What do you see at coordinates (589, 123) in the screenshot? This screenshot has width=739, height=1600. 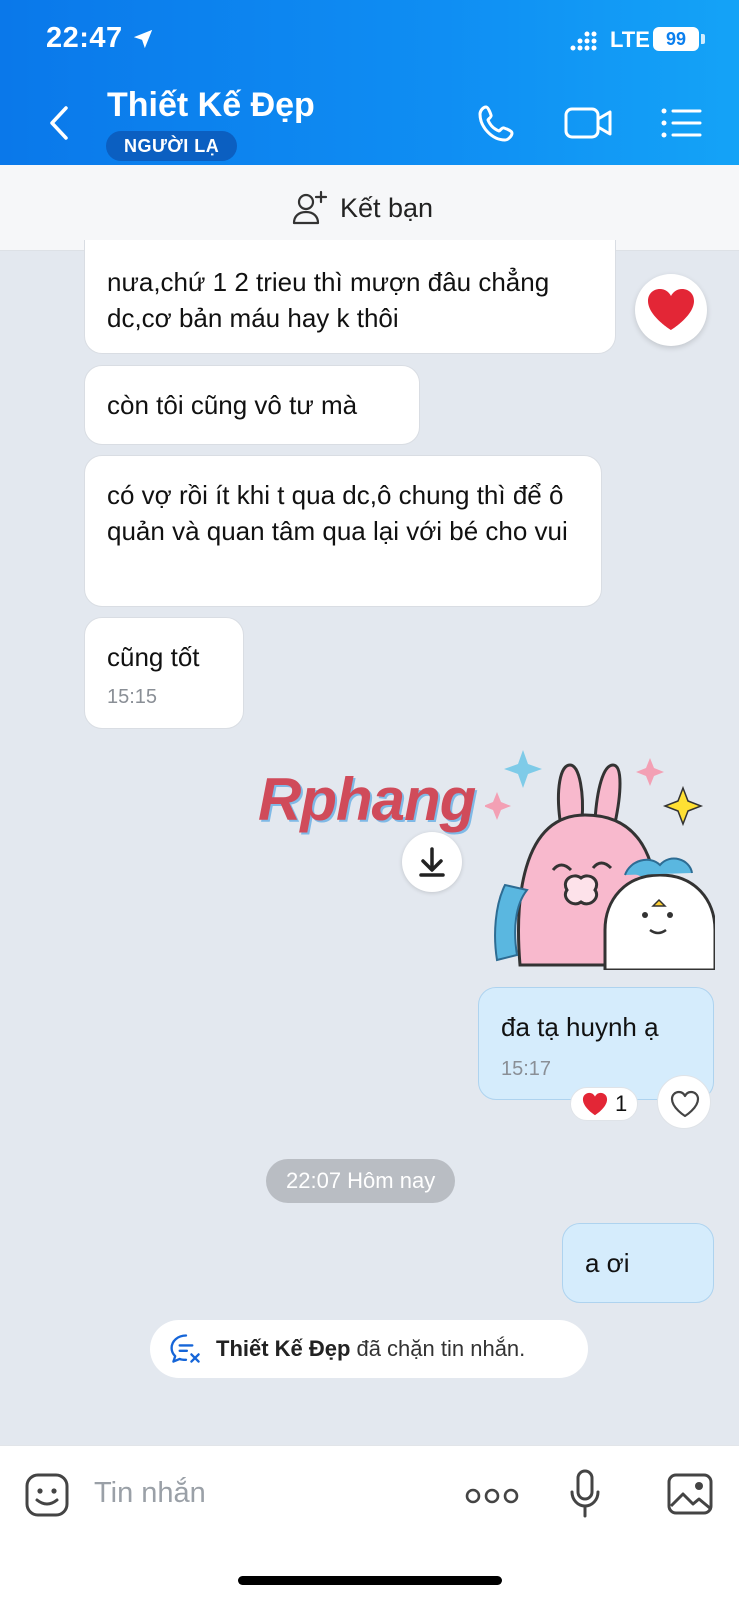 I see `video-call-icon` at bounding box center [589, 123].